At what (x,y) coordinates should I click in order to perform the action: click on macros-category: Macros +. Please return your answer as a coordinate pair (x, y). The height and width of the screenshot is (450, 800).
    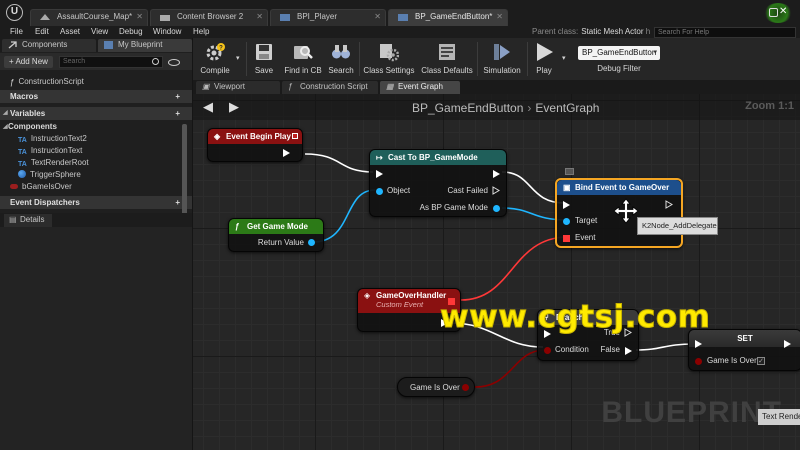
    Looking at the image, I should click on (96, 96).